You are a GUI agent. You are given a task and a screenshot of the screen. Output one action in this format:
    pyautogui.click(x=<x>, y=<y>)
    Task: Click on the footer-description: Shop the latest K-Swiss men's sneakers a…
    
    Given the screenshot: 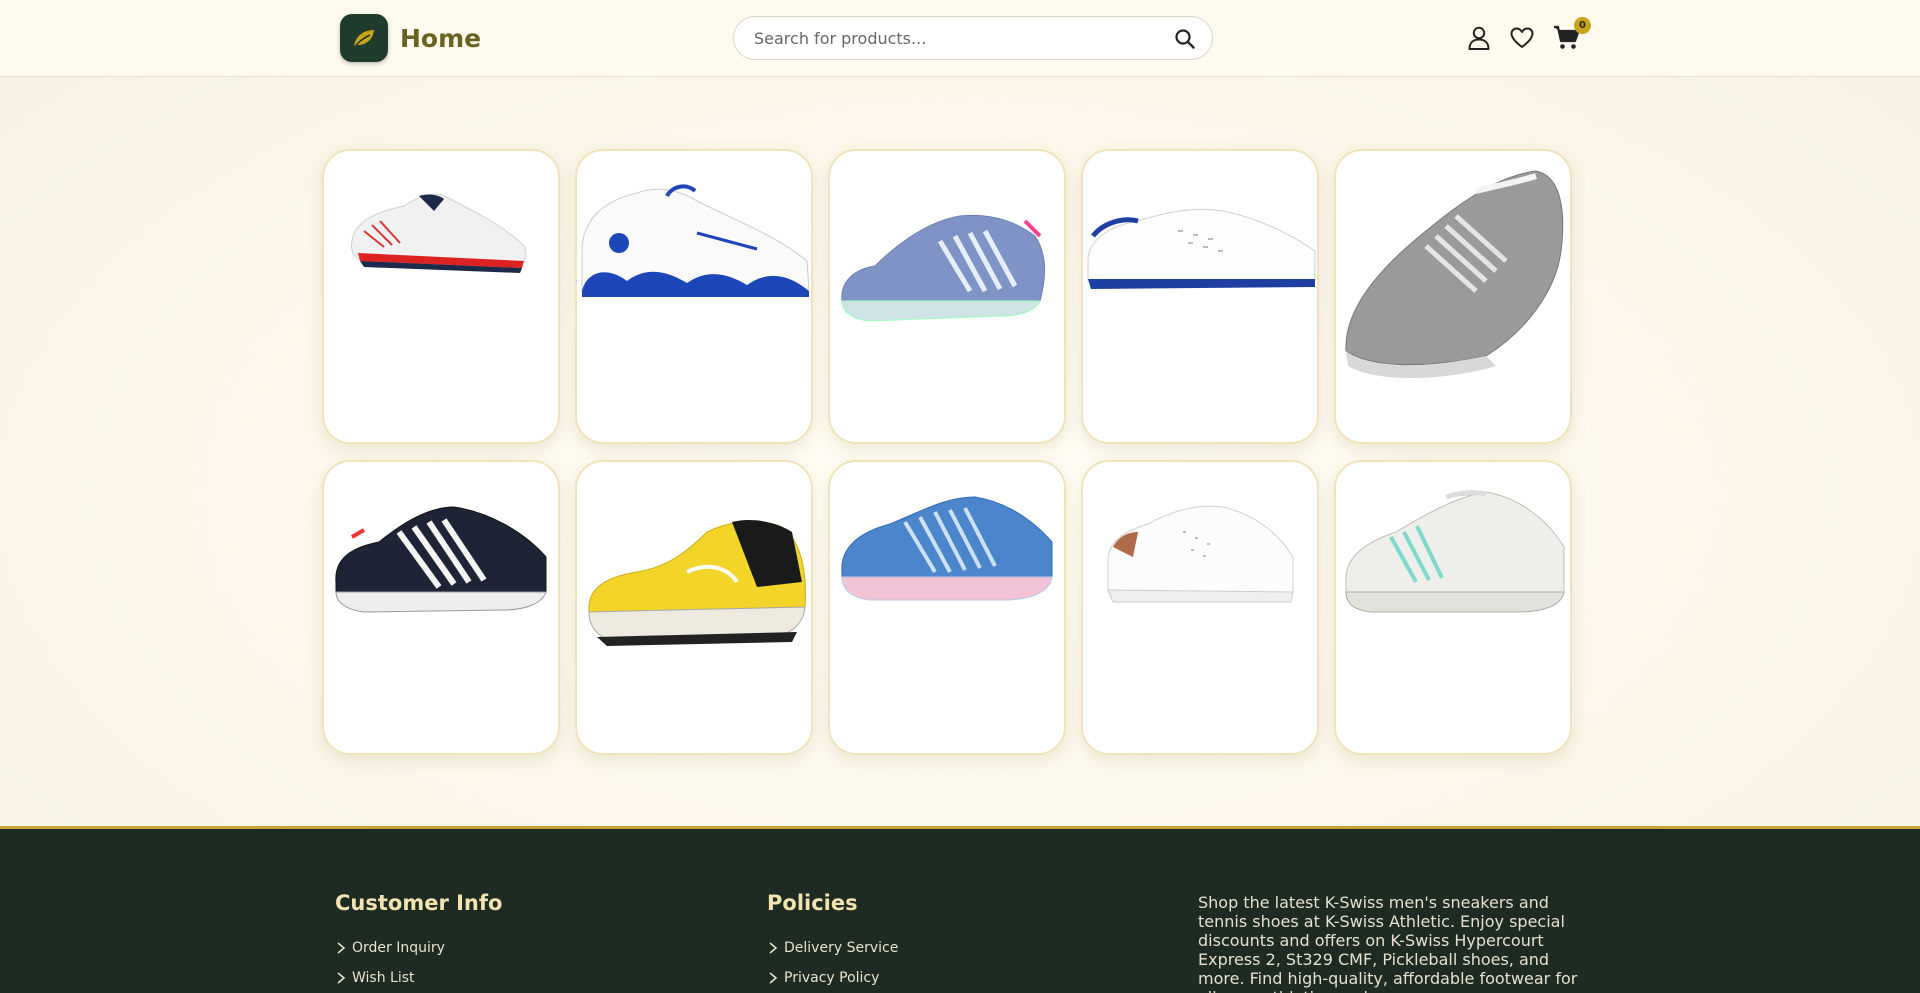 What is the action you would take?
    pyautogui.click(x=1388, y=943)
    